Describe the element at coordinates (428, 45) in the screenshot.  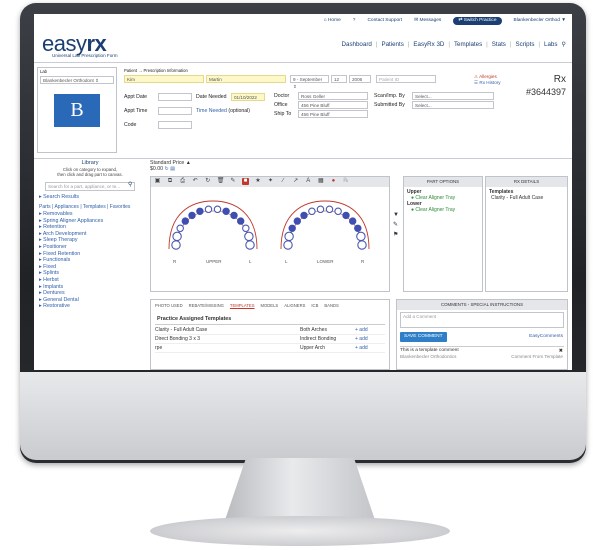
I see `nav-easyrx3d: EasyRx 3D` at that location.